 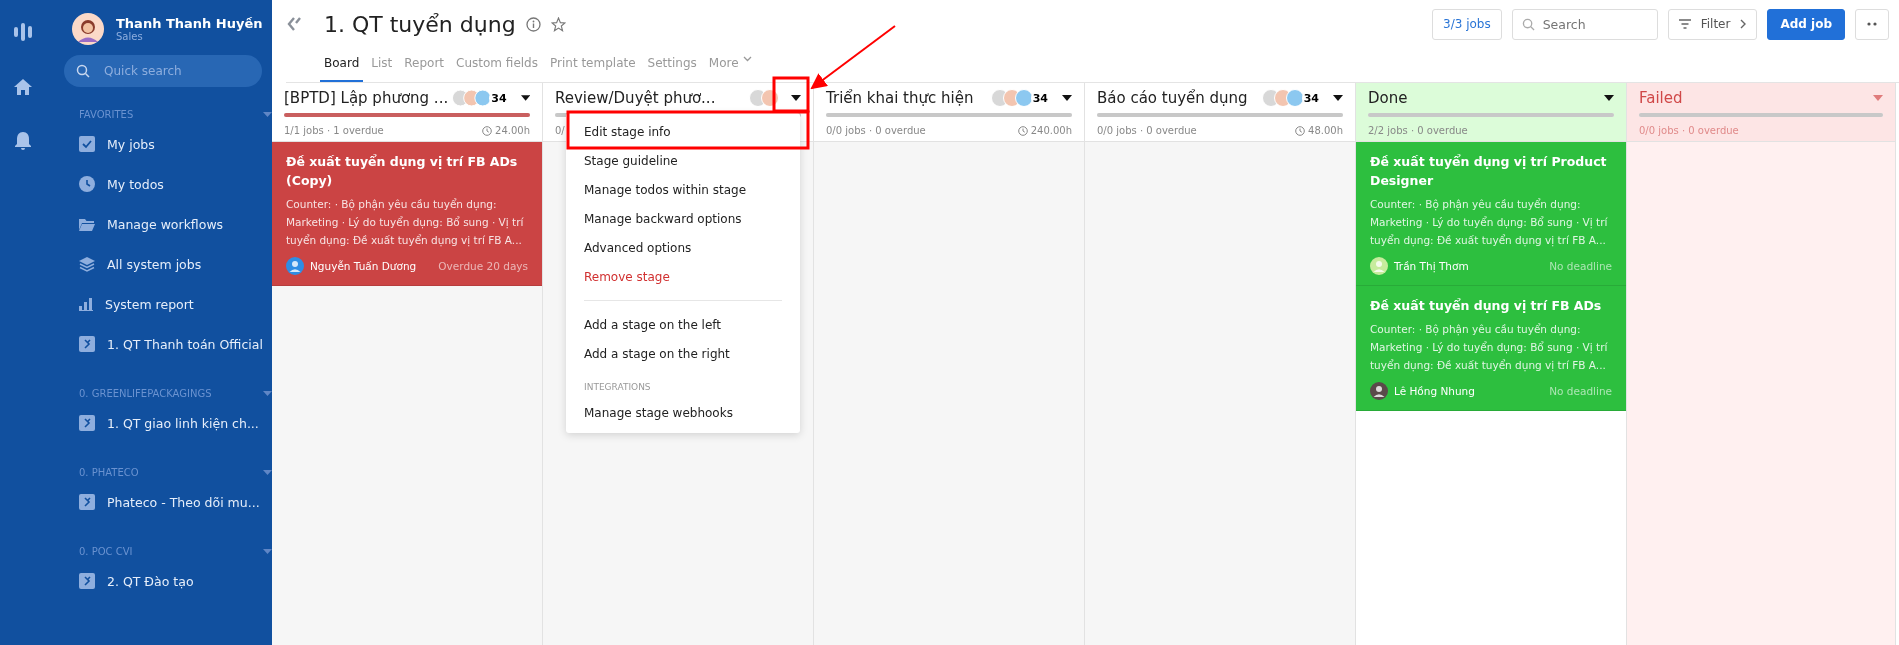 What do you see at coordinates (402, 171) in the screenshot?
I see `job-title: Đề xuất tuyển dụng vị trí FB ADs (Copy)` at bounding box center [402, 171].